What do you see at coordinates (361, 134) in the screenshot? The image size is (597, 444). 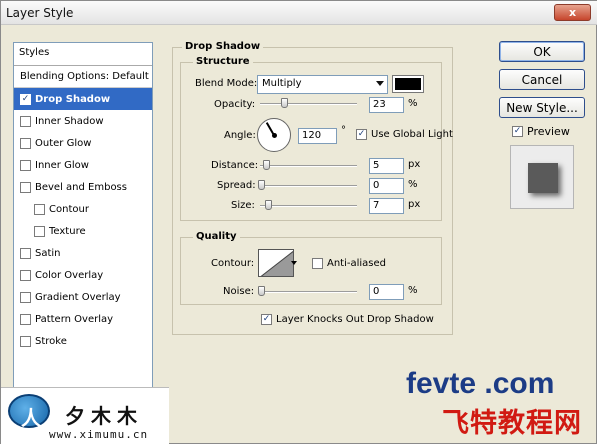 I see `use-global-light-box: ✓` at bounding box center [361, 134].